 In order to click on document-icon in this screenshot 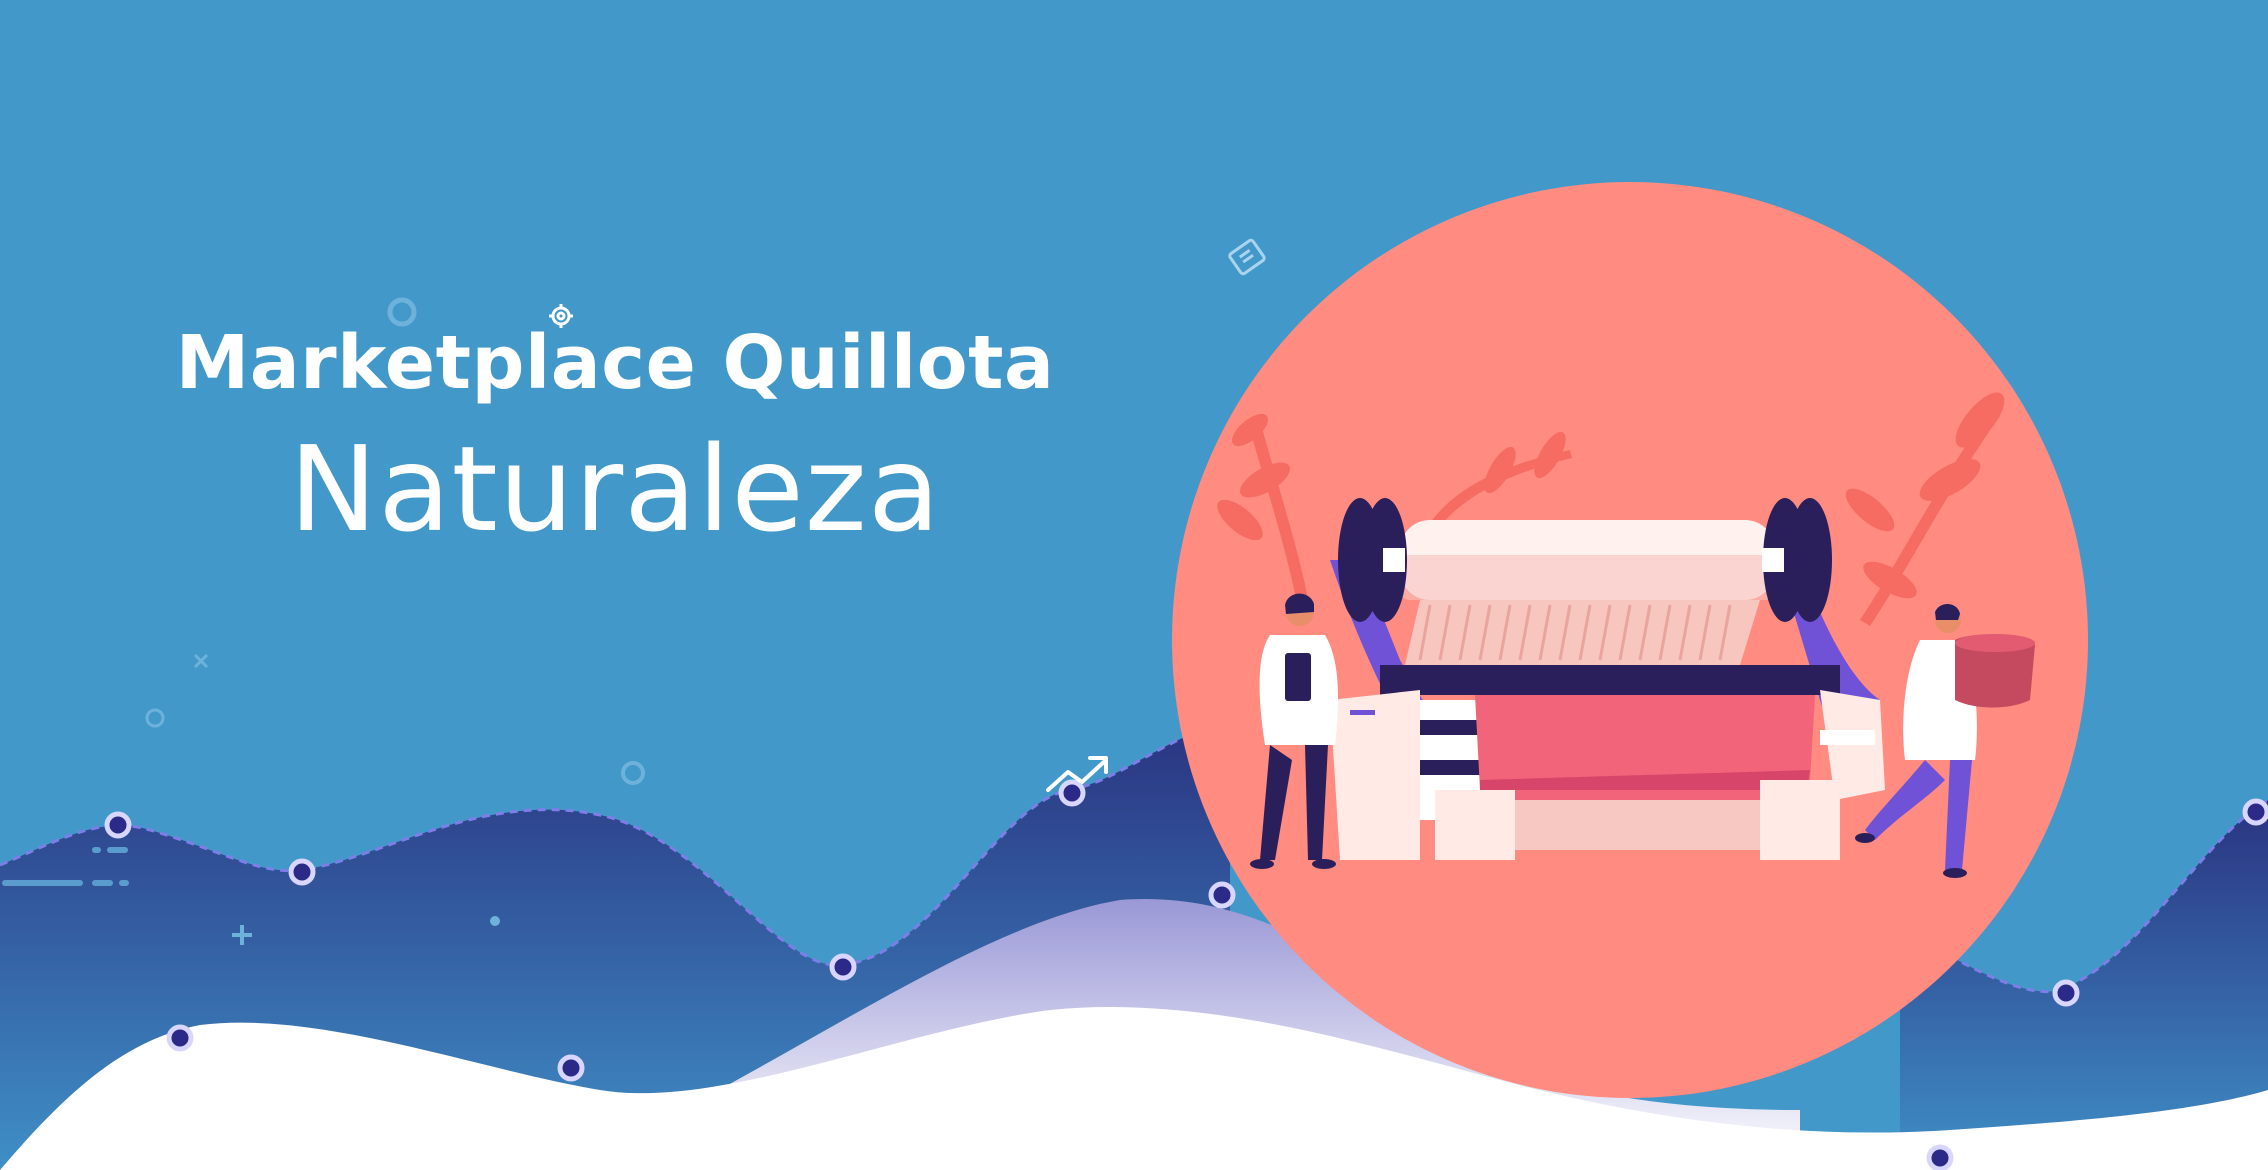, I will do `click(1247, 257)`.